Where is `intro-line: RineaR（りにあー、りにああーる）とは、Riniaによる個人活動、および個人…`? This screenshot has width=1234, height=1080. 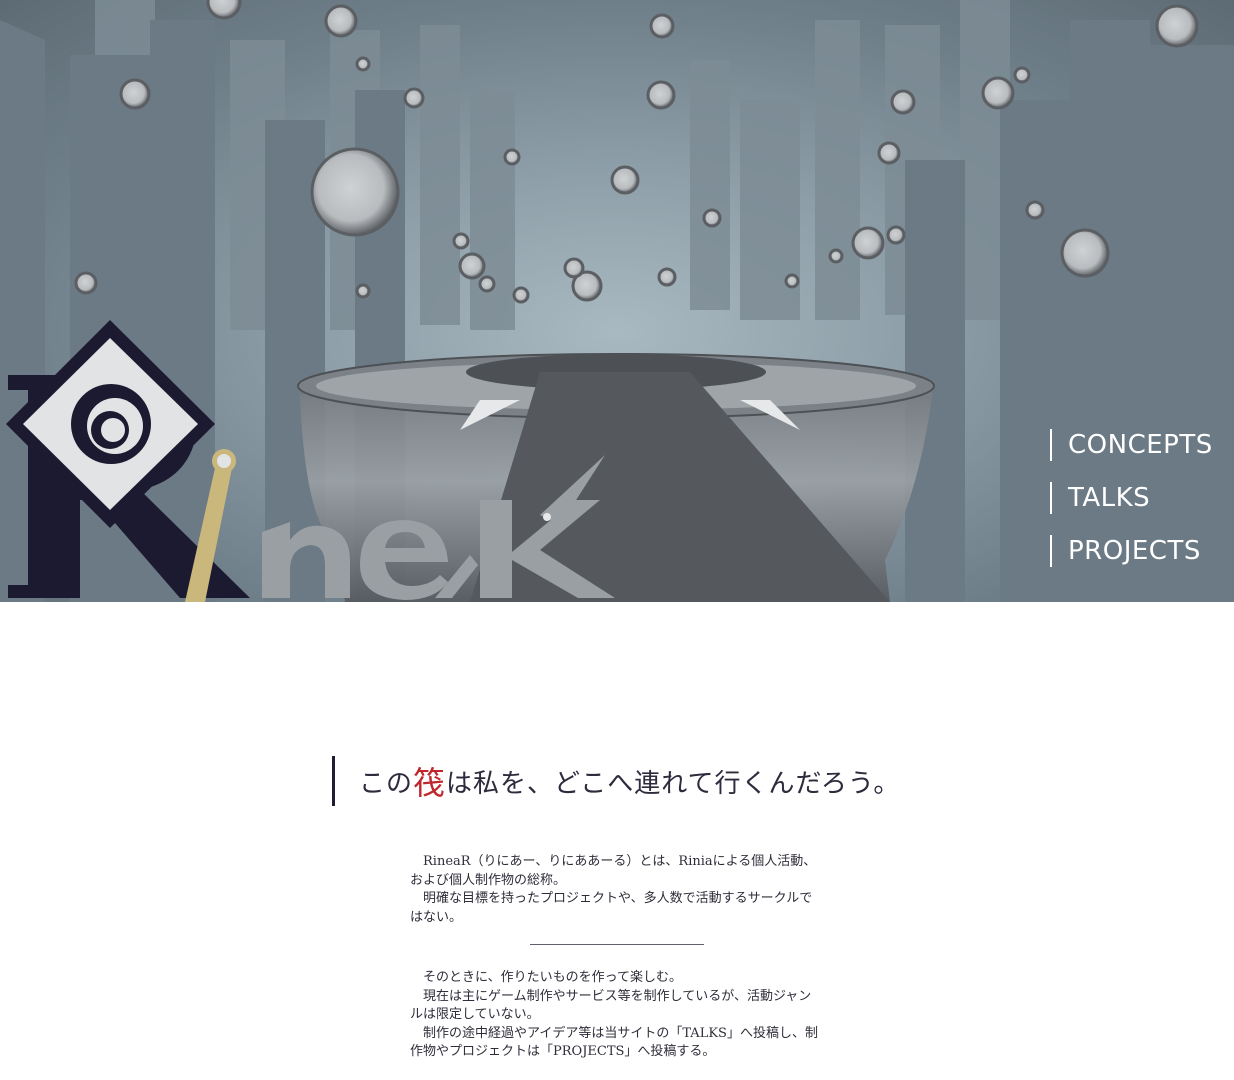 intro-line: RineaR（りにあー、りにああーる）とは、Riniaによる個人活動、および個人… is located at coordinates (613, 871).